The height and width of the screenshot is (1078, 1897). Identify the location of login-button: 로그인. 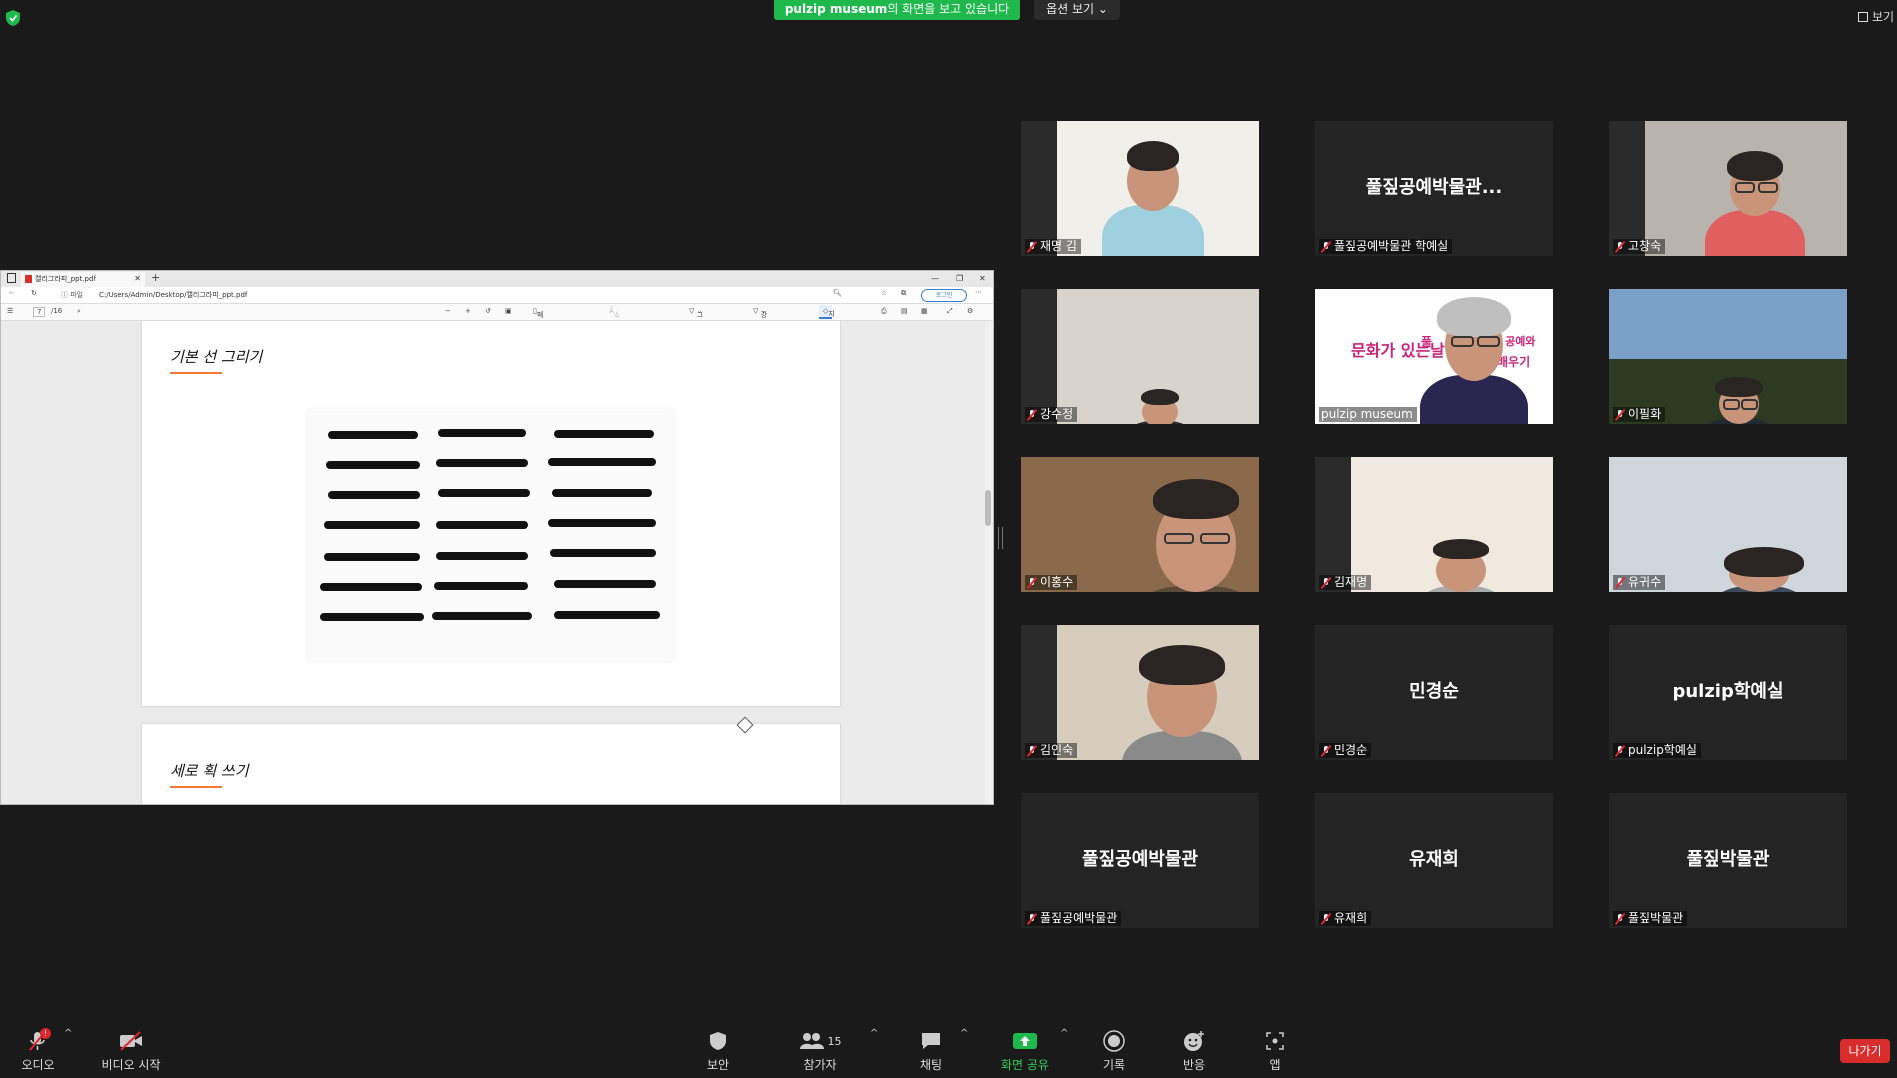
(944, 295).